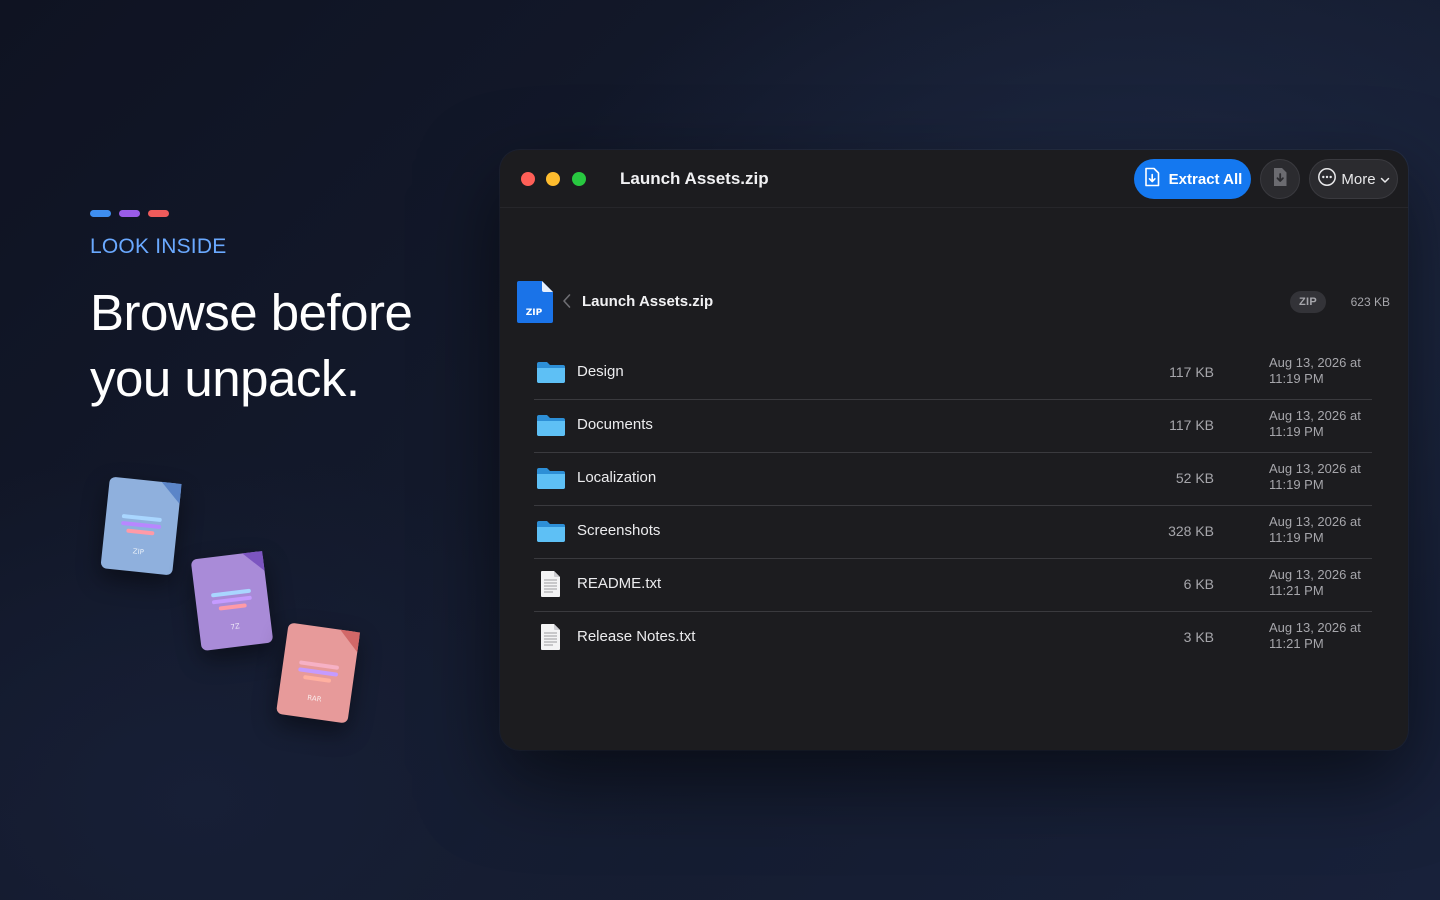 The height and width of the screenshot is (900, 1440). Describe the element at coordinates (528, 179) in the screenshot. I see `close-window-button` at that location.